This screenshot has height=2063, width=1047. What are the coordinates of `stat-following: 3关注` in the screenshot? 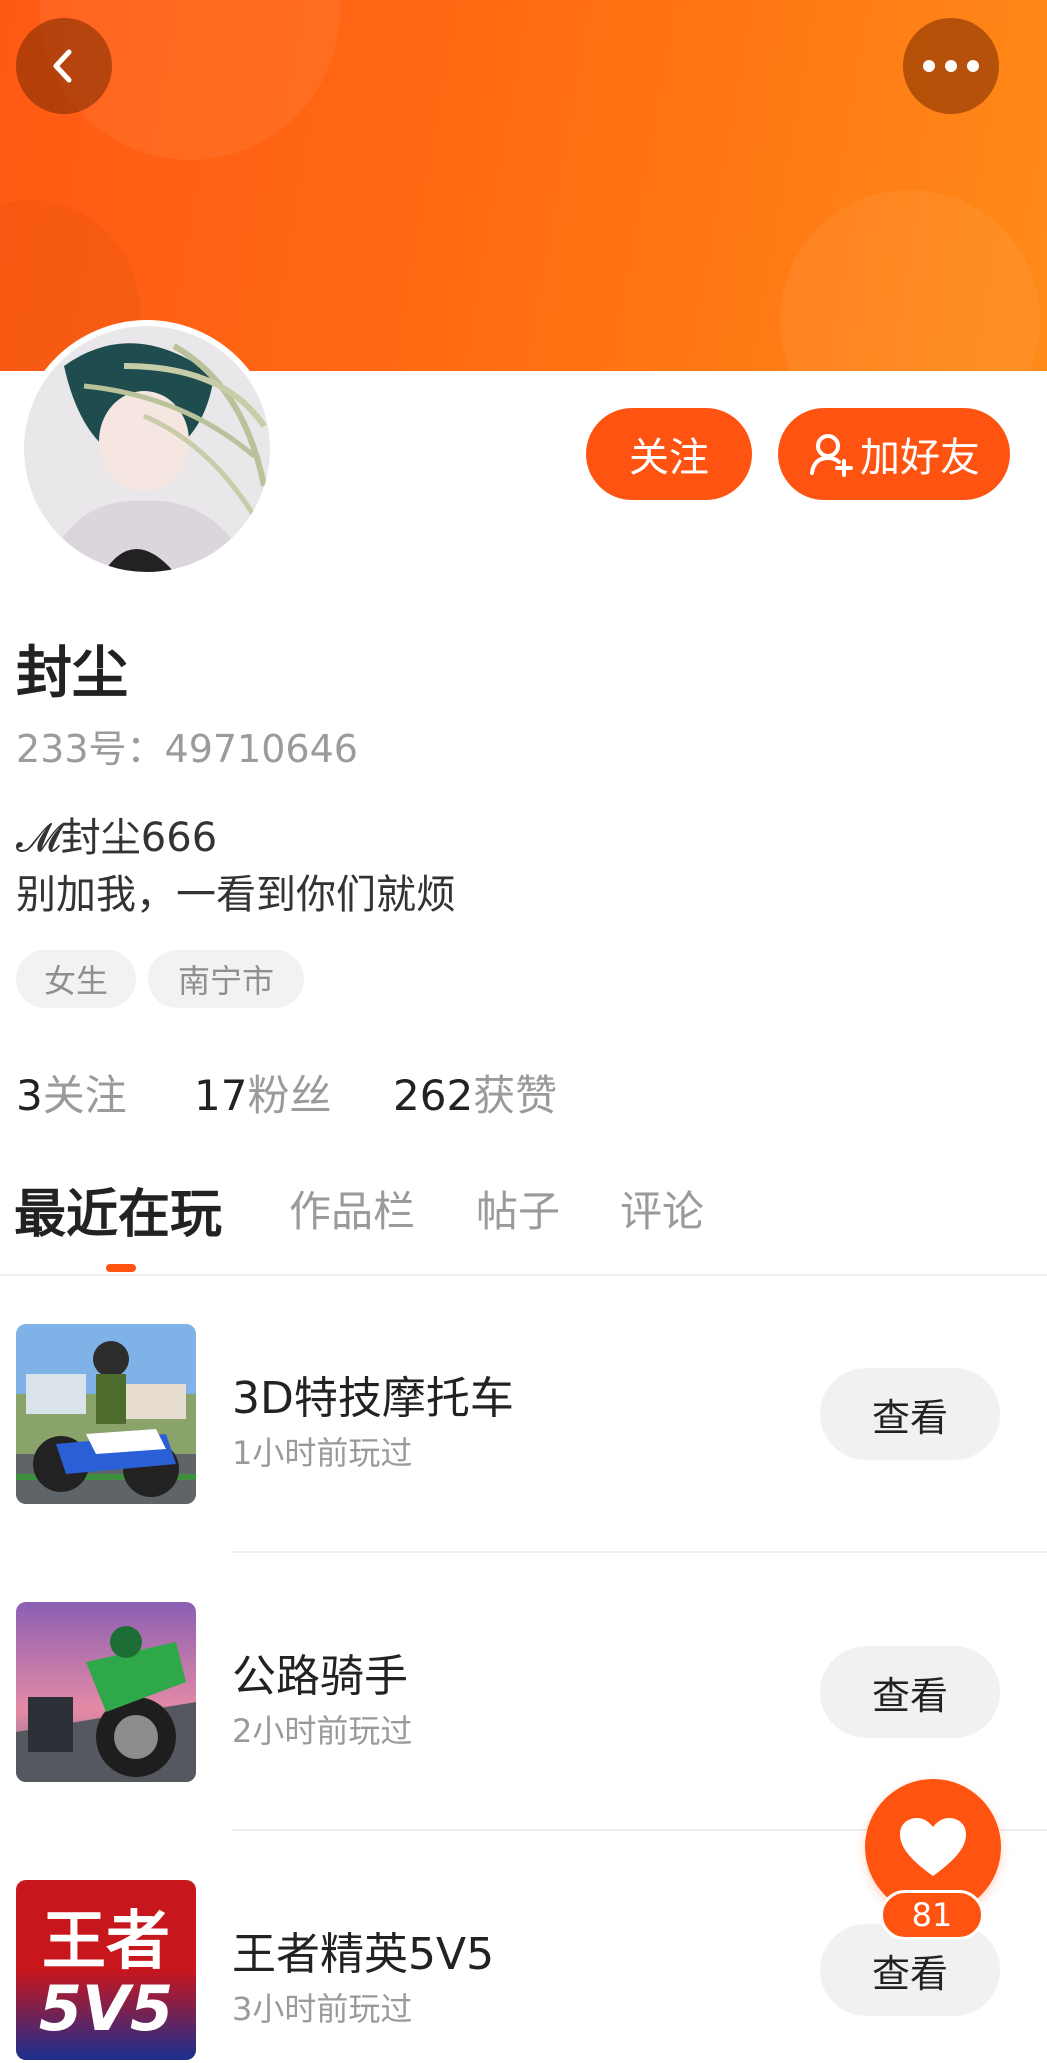 It's located at (71, 1092).